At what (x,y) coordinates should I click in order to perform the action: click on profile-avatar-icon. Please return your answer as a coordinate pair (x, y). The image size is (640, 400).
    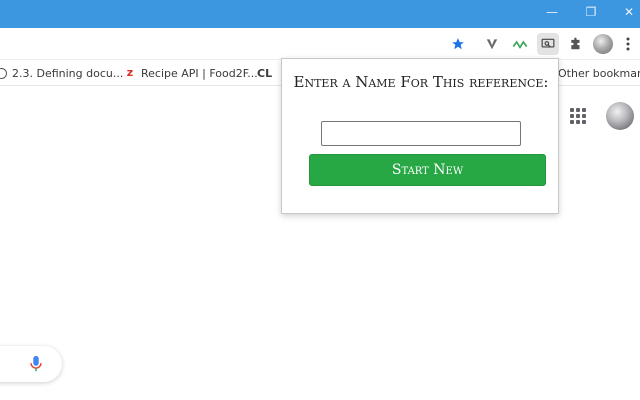
    Looking at the image, I should click on (603, 44).